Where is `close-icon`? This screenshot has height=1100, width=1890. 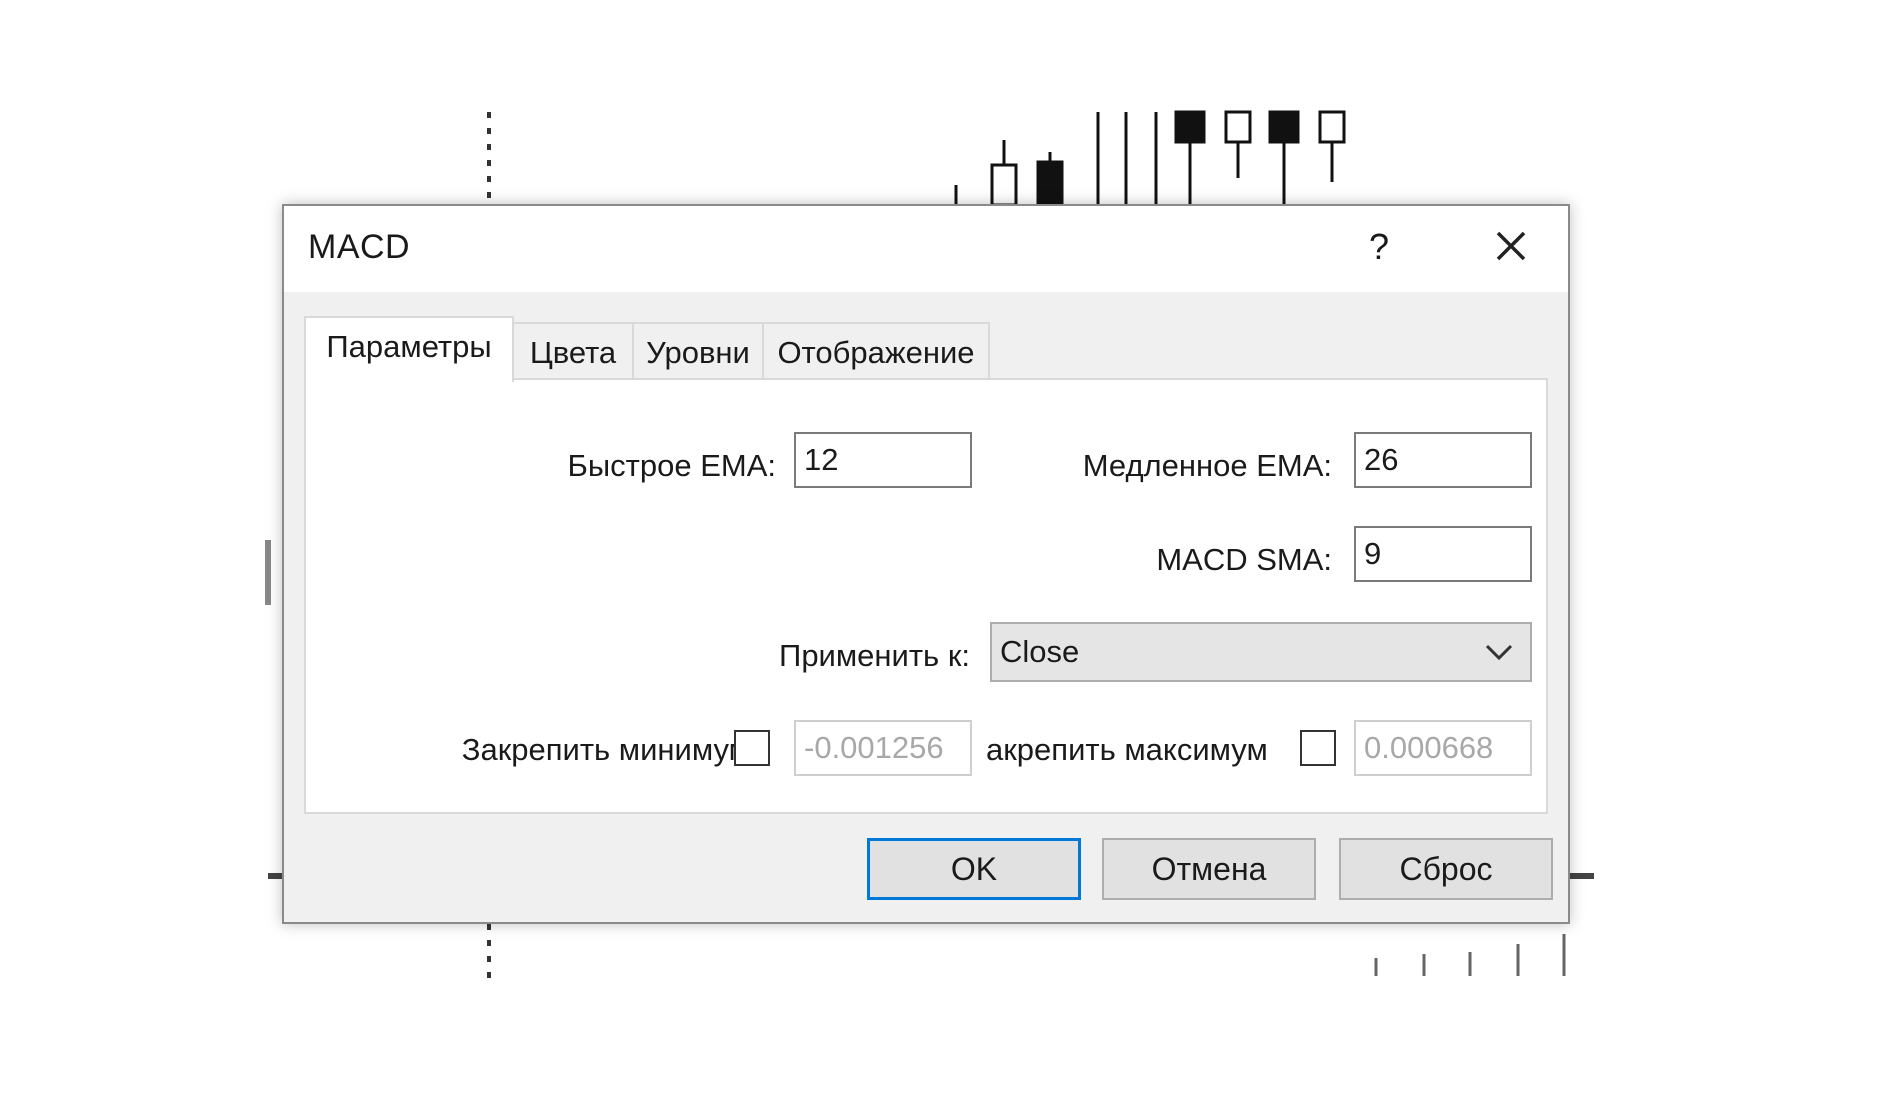 close-icon is located at coordinates (1511, 246).